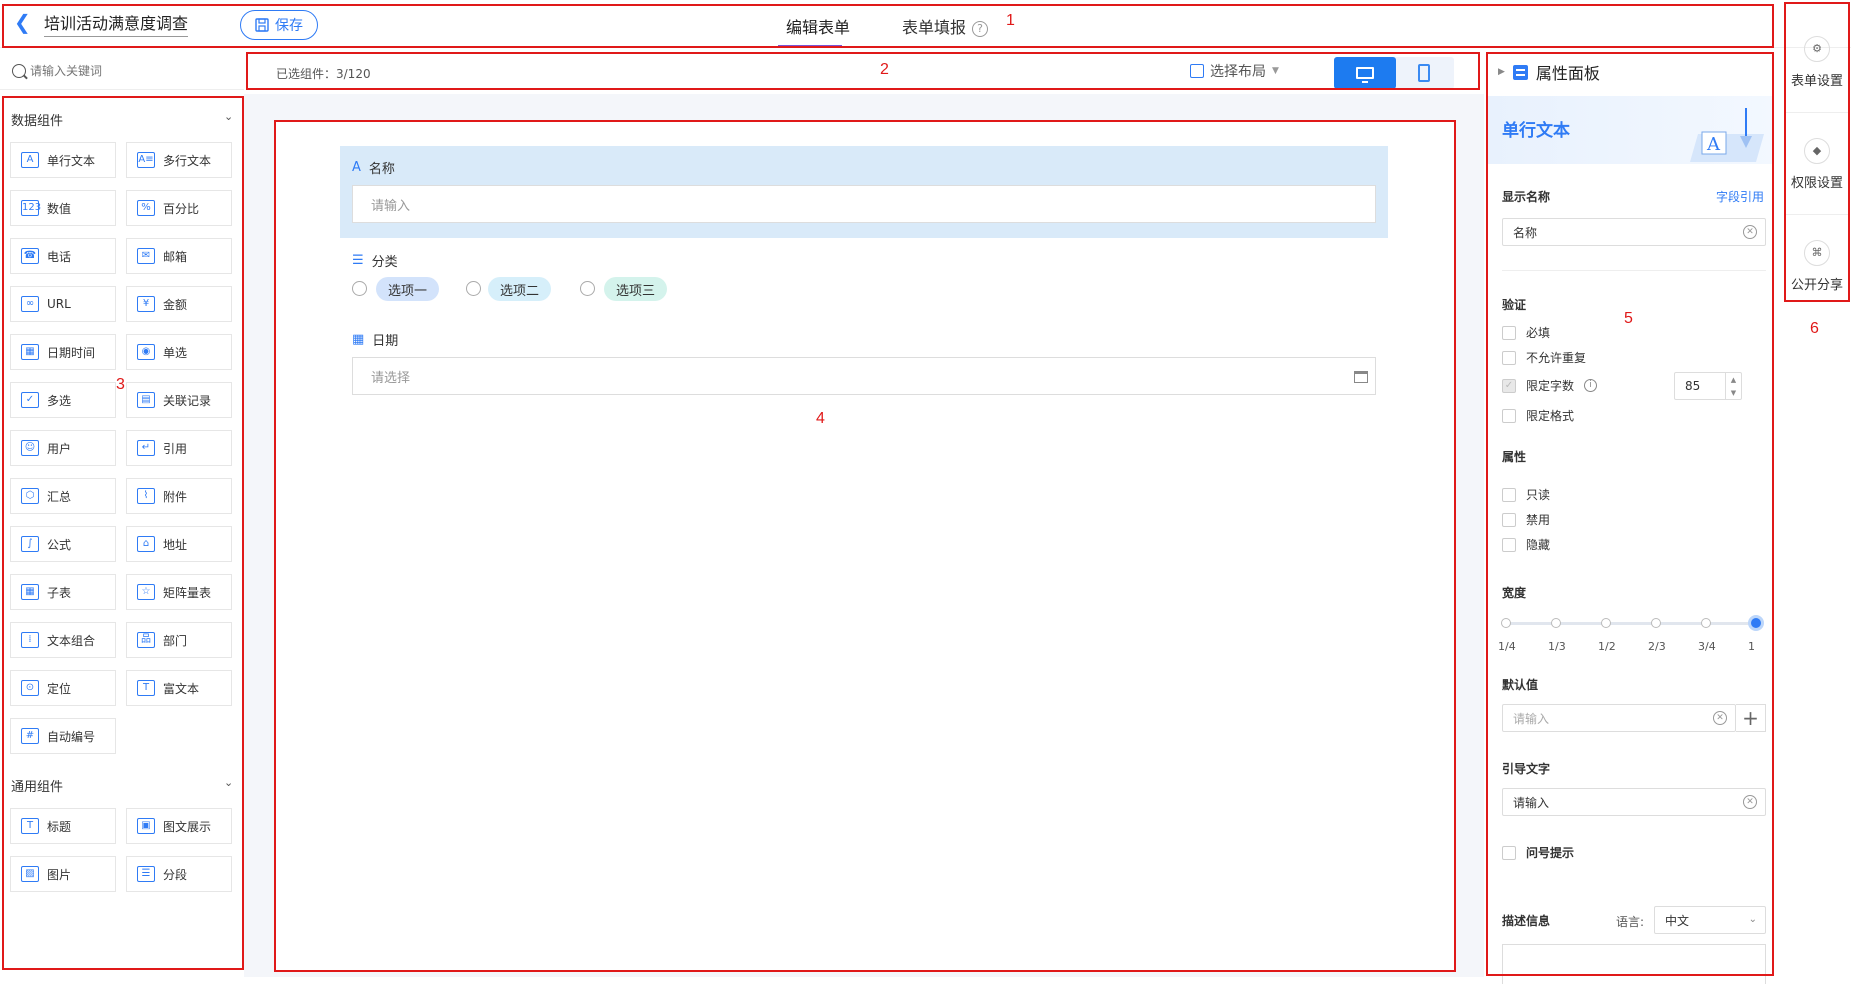 This screenshot has width=1851, height=984. What do you see at coordinates (884, 69) in the screenshot?
I see `annotation-number-2: 2` at bounding box center [884, 69].